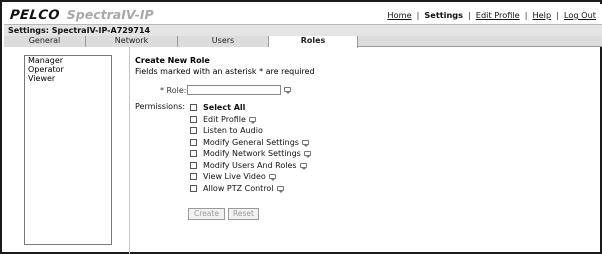  Describe the element at coordinates (290, 120) in the screenshot. I see `permission-row: Edit Profile` at that location.